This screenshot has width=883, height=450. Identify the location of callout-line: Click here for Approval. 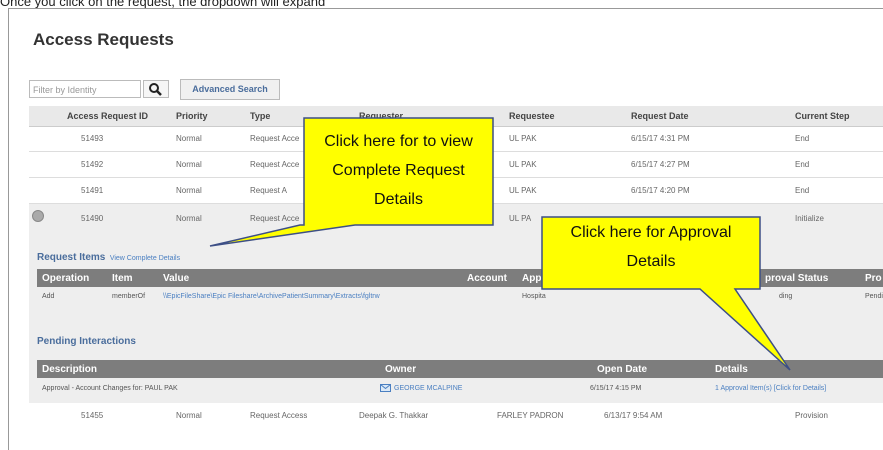
(651, 232).